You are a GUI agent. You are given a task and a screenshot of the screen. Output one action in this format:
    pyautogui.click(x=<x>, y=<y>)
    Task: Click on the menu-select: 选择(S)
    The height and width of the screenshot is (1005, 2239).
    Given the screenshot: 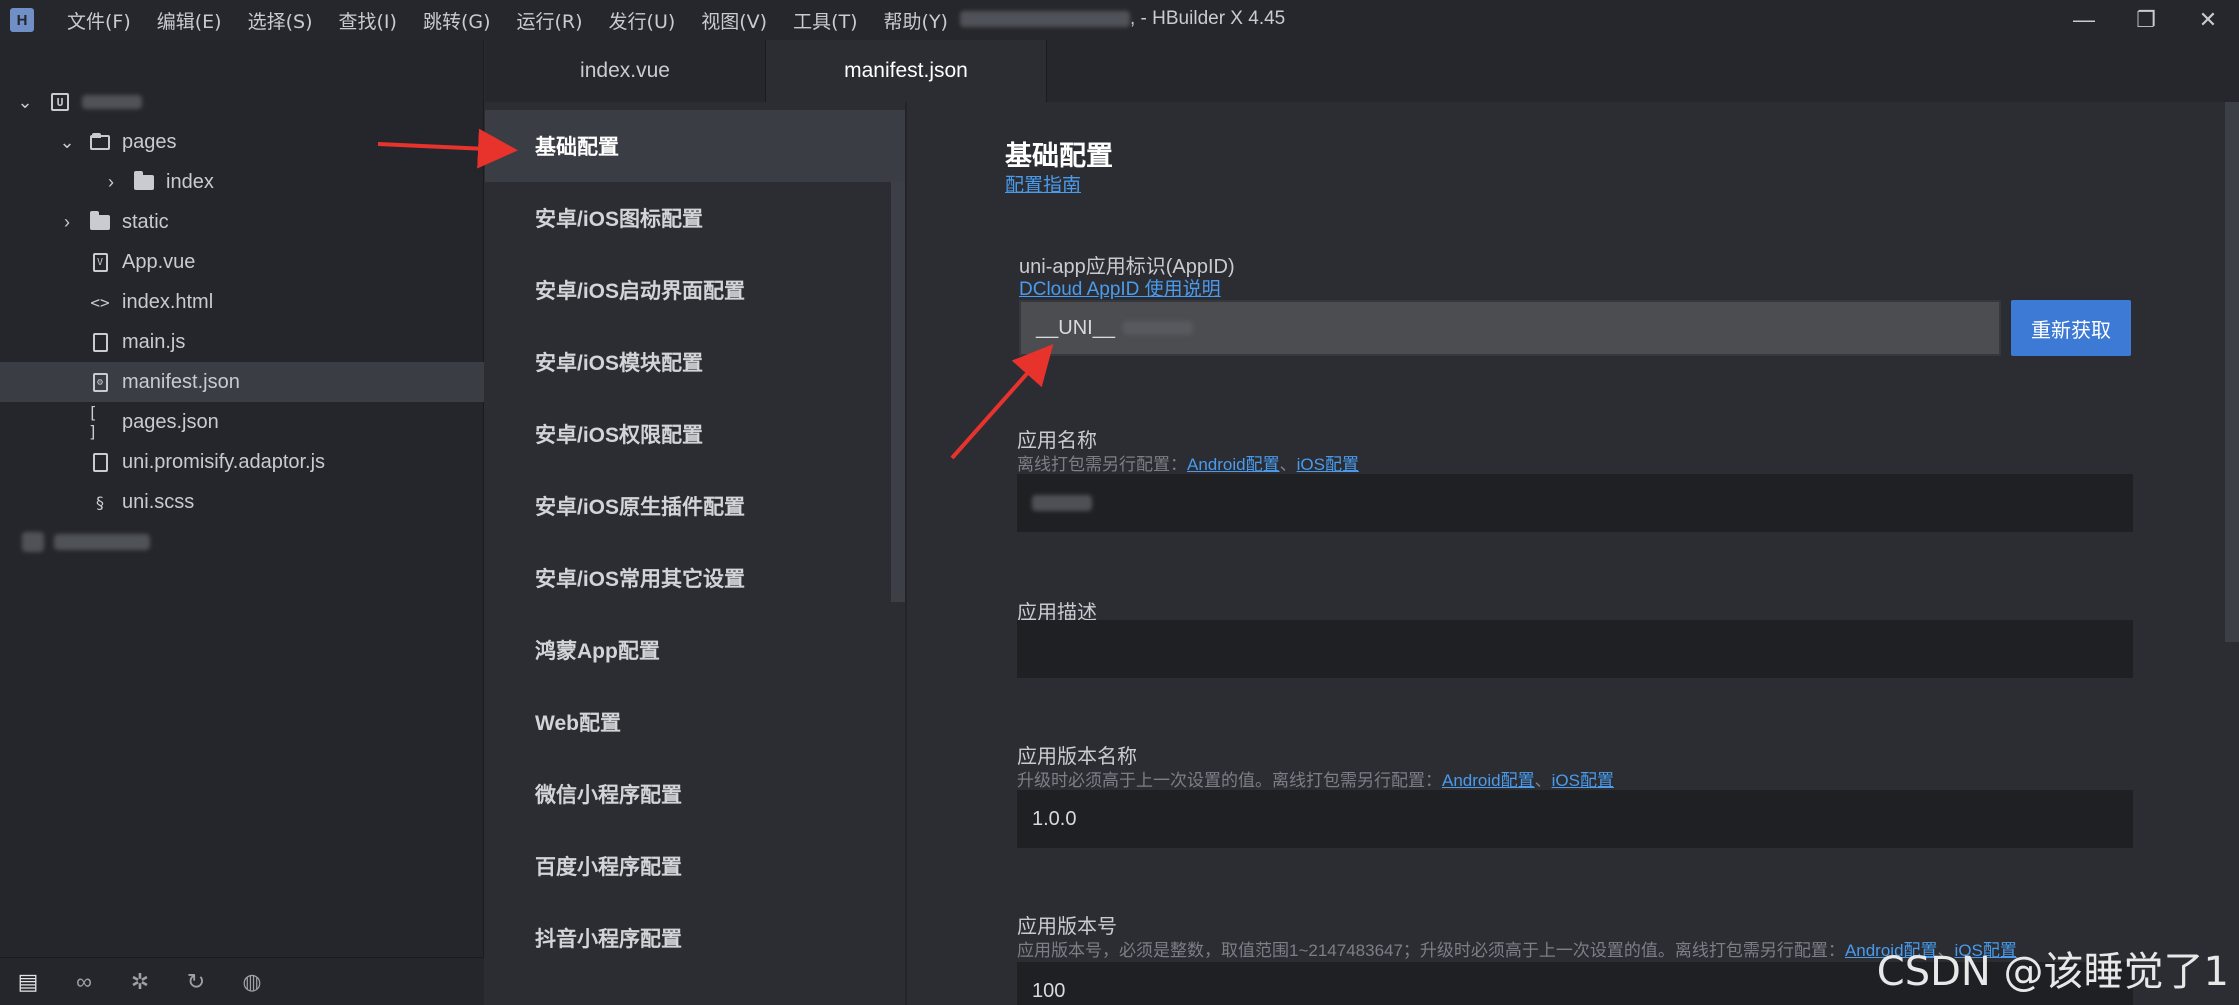 What is the action you would take?
    pyautogui.click(x=280, y=20)
    